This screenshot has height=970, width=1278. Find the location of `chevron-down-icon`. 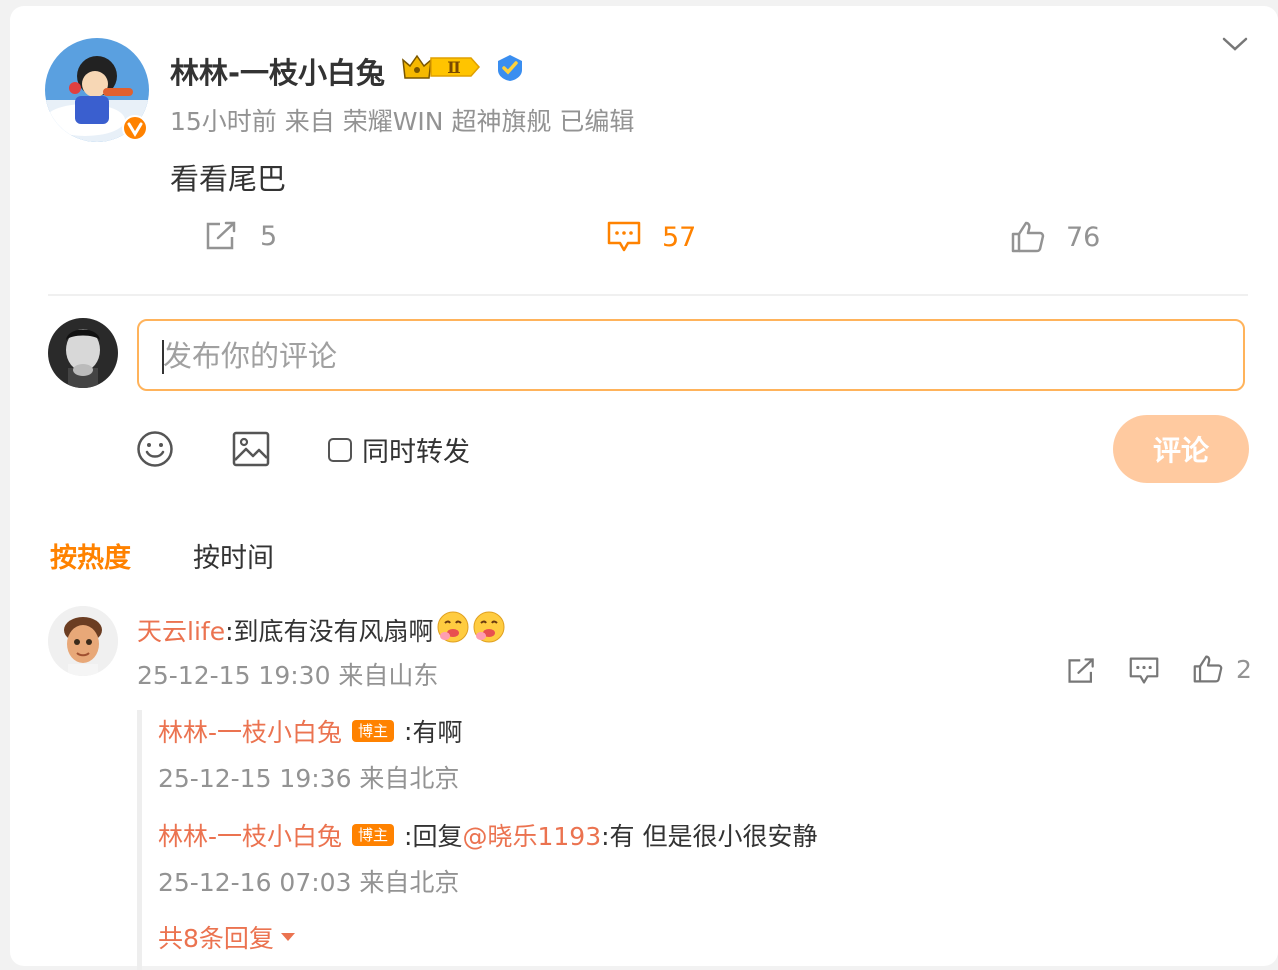

chevron-down-icon is located at coordinates (1235, 47).